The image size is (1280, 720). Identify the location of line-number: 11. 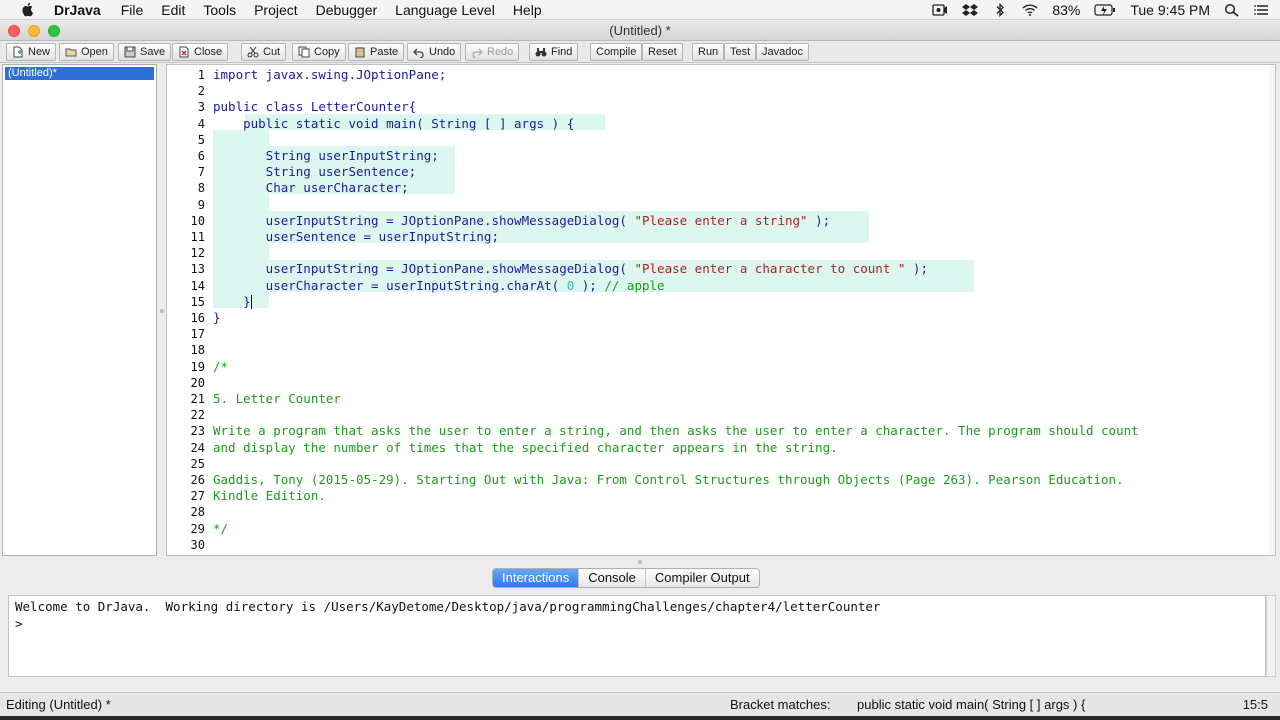
(197, 237).